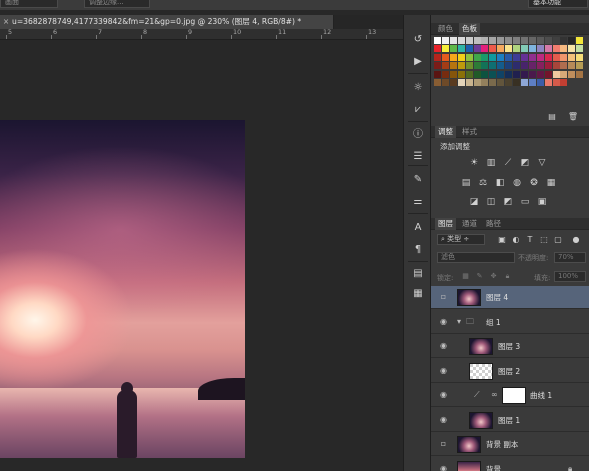  What do you see at coordinates (570, 257) in the screenshot?
I see `opacity-field: 70%` at bounding box center [570, 257].